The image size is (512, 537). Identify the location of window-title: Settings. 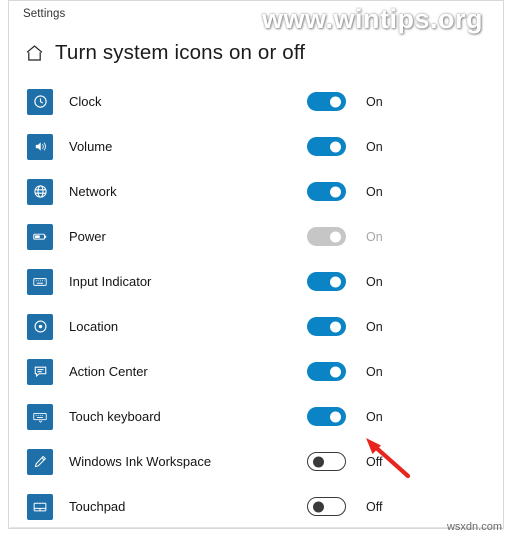
(44, 14).